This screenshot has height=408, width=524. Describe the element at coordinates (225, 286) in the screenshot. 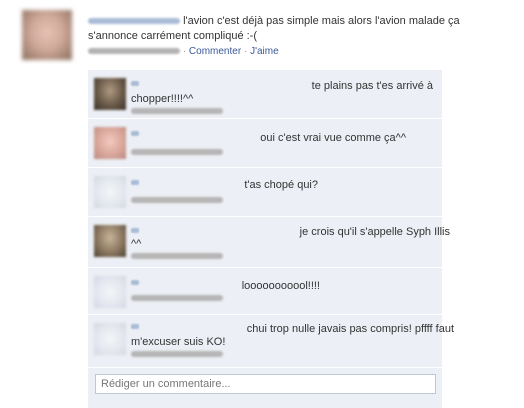

I see `comment-text: looooooooool!!!!` at that location.